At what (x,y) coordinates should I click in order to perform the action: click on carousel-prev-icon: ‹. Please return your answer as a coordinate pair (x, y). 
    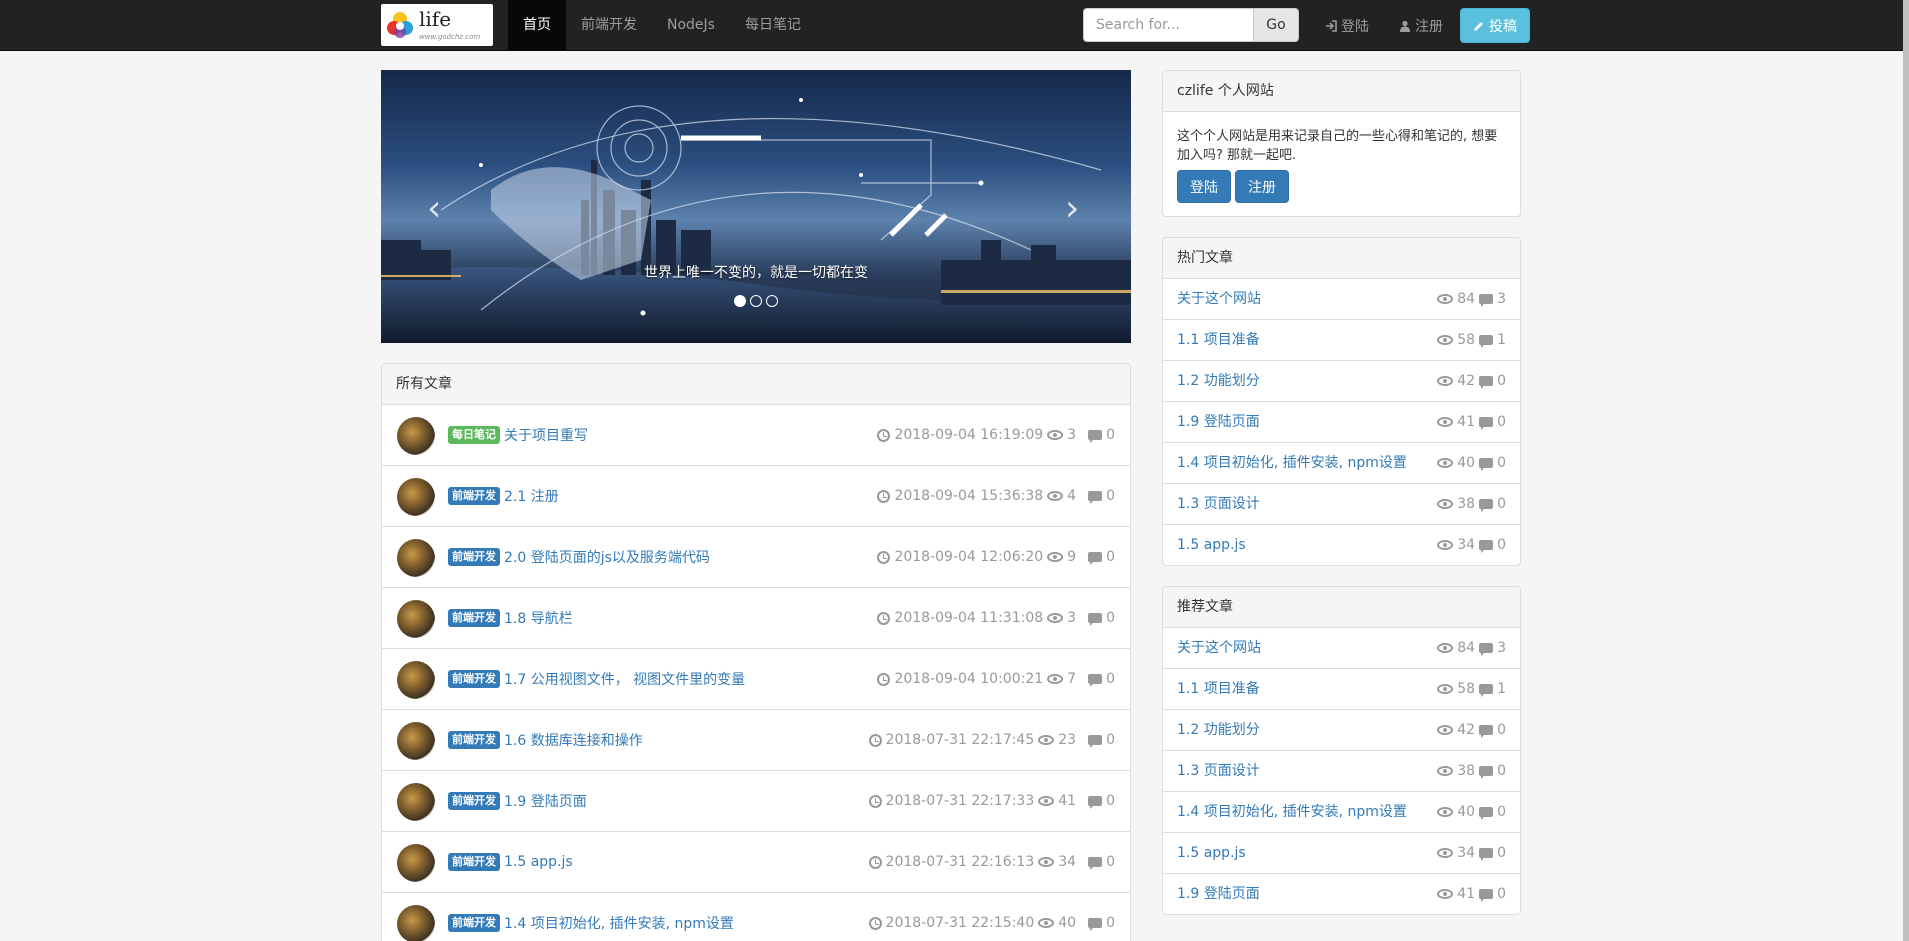
    Looking at the image, I should click on (434, 208).